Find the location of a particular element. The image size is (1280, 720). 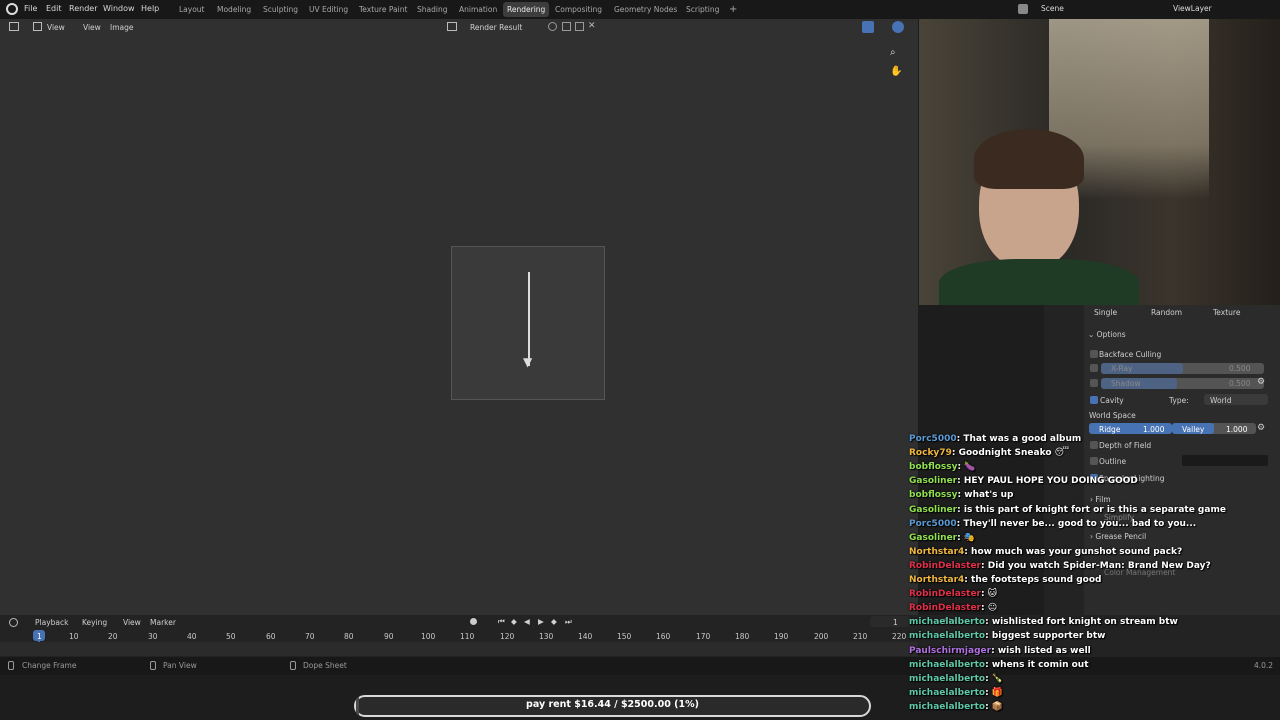

gizmo-toggle-icon is located at coordinates (868, 27).